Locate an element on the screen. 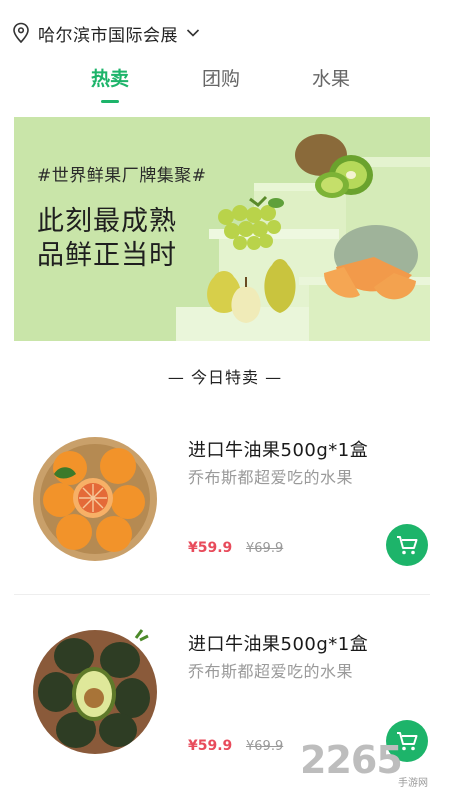  tab-fruit: 水果 is located at coordinates (331, 77).